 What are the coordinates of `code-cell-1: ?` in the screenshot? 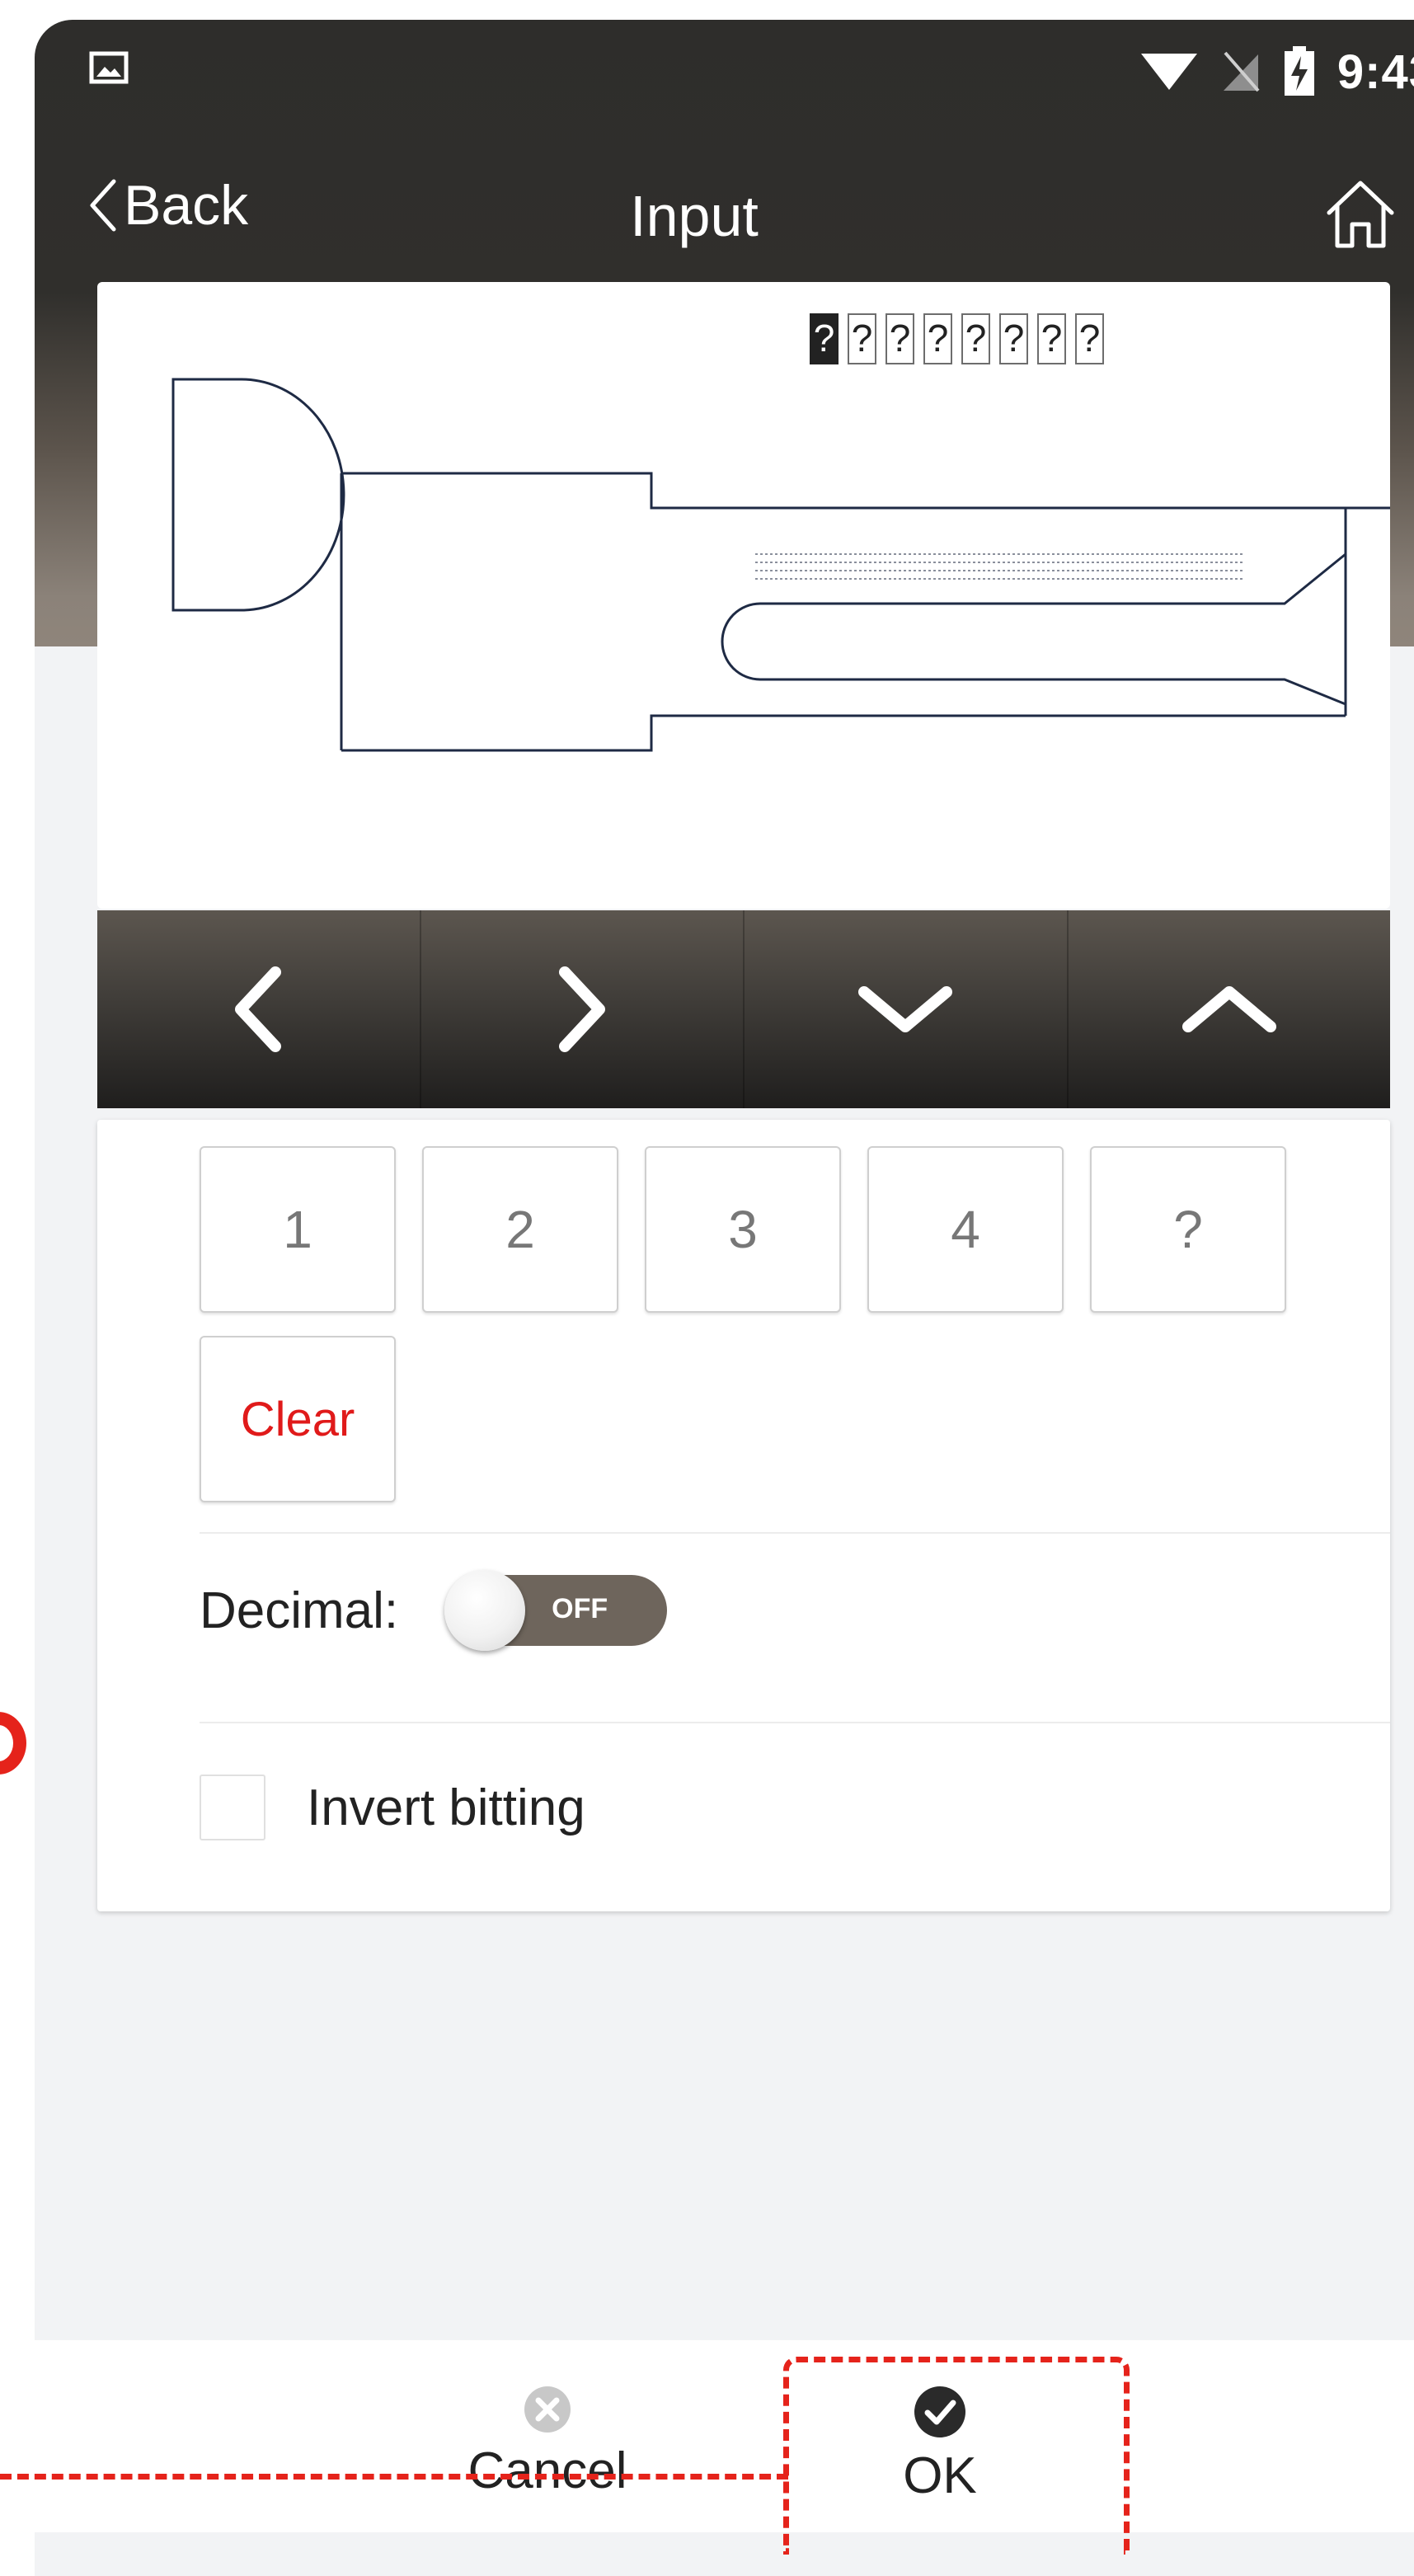 It's located at (824, 338).